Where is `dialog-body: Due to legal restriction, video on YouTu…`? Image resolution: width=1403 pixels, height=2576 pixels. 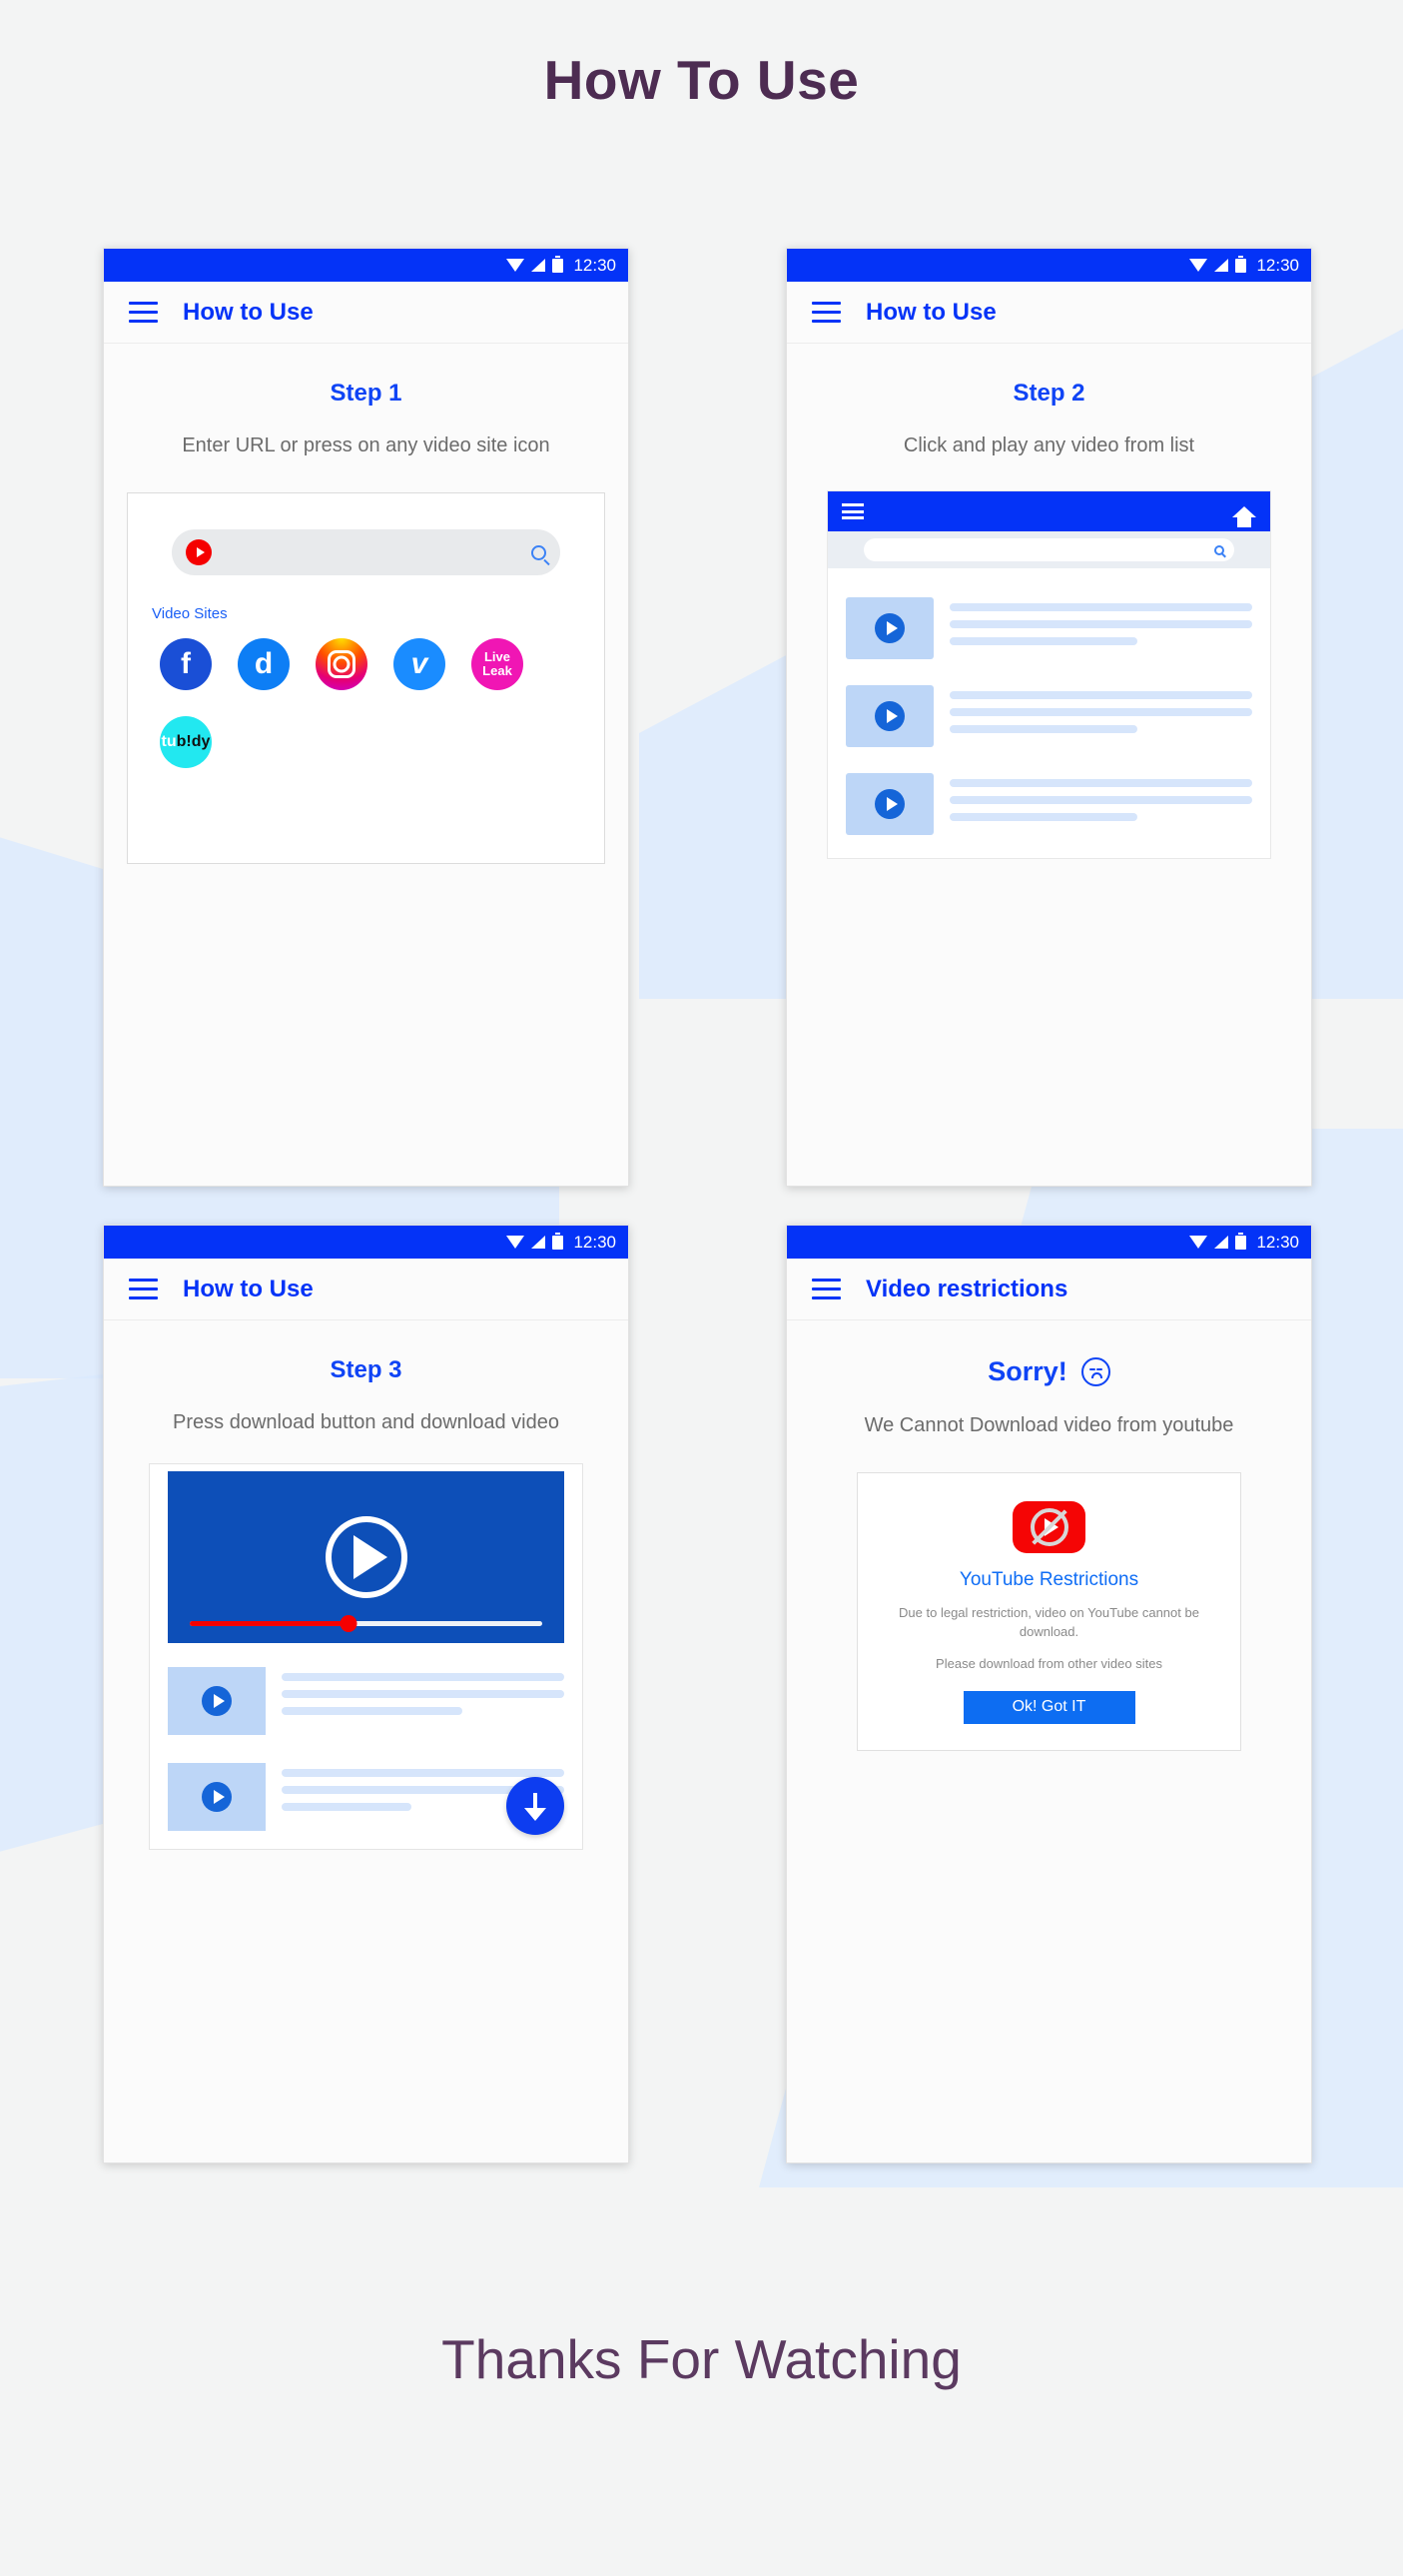
dialog-body: Due to legal restriction, video on YouTu… is located at coordinates (1049, 1622).